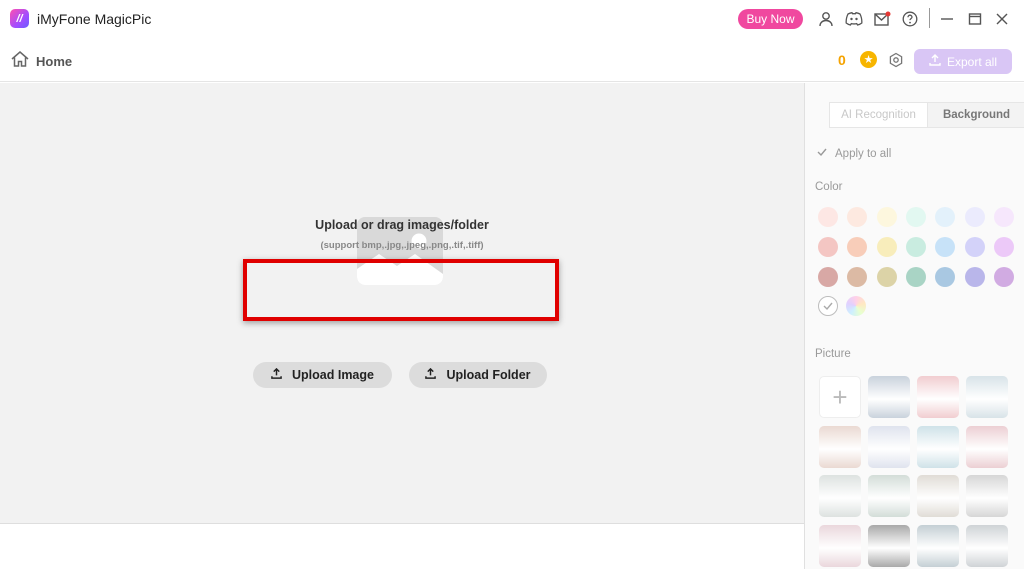 Image resolution: width=1024 pixels, height=569 pixels. I want to click on export-all-label: Export all, so click(972, 61).